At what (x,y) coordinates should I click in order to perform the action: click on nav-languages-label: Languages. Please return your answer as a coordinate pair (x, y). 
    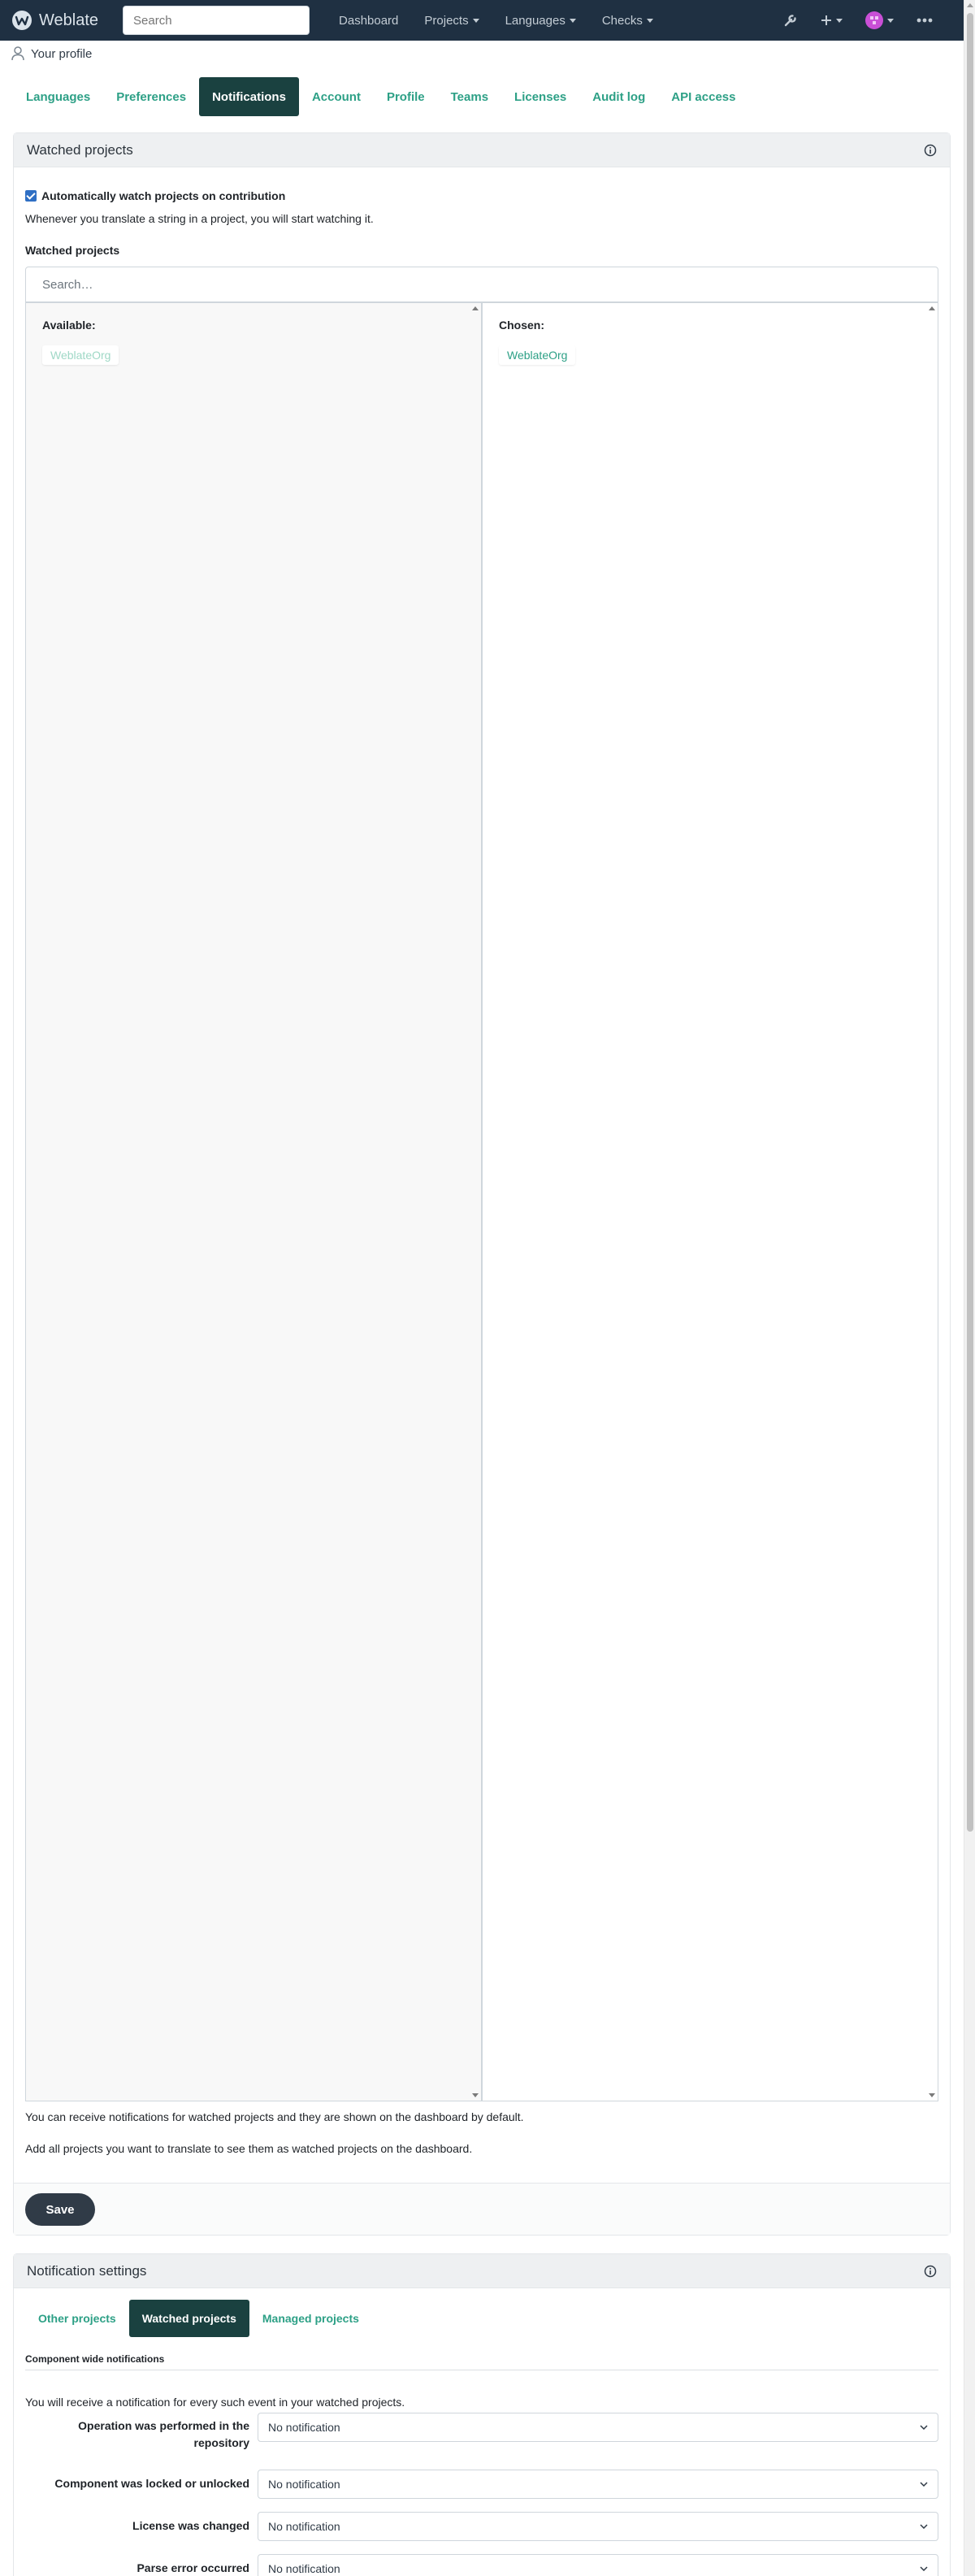
    Looking at the image, I should click on (535, 20).